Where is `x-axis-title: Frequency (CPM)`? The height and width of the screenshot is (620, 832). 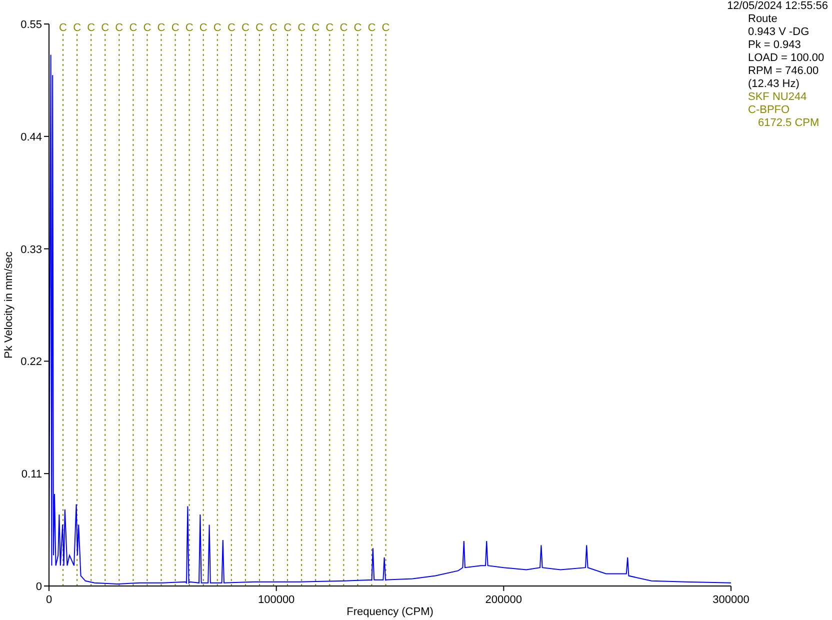 x-axis-title: Frequency (CPM) is located at coordinates (390, 612).